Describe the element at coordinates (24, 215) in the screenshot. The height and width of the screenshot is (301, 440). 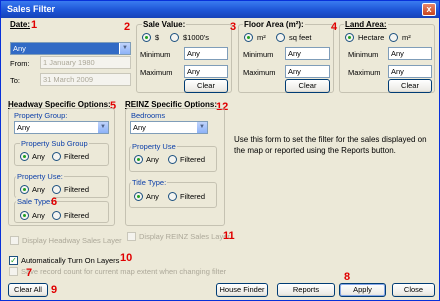
I see `sale-type-any-radio` at that location.